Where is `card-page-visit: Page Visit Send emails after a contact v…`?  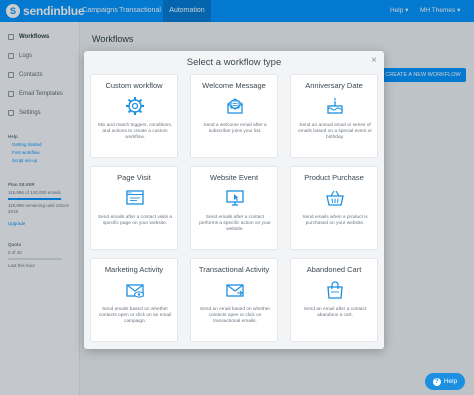 card-page-visit: Page Visit Send emails after a contact v… is located at coordinates (134, 208).